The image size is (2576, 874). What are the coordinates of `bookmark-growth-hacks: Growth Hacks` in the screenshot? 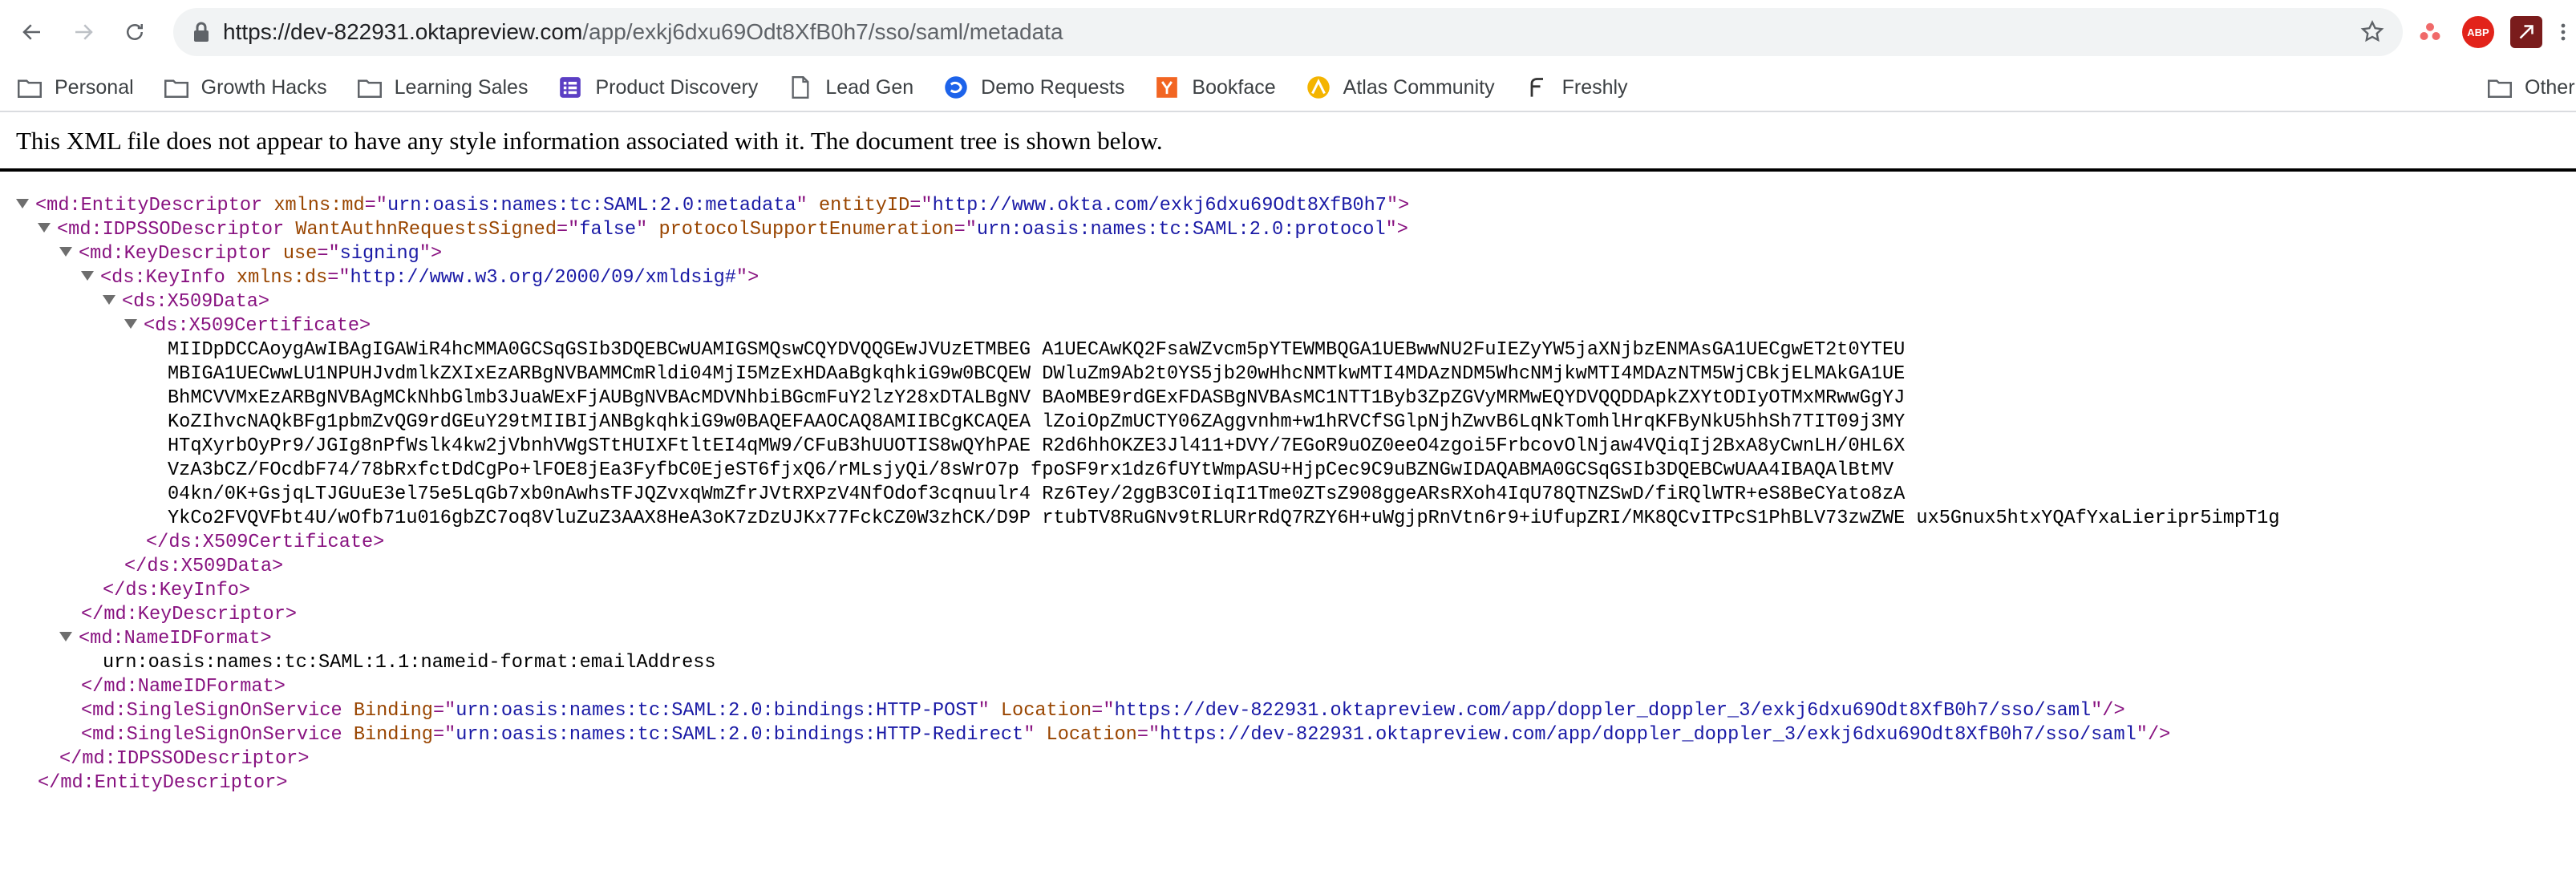 It's located at (246, 87).